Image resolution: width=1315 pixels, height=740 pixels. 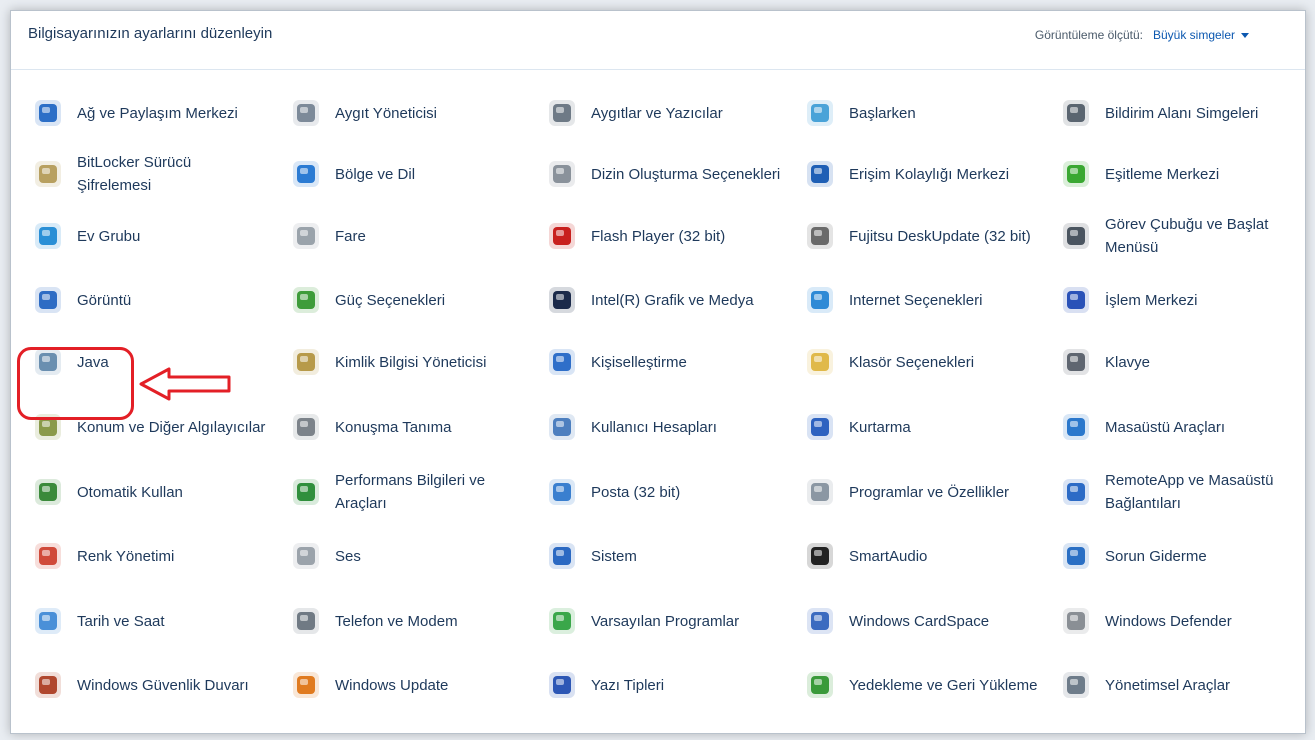 What do you see at coordinates (892, 300) in the screenshot?
I see `control-panel-item: Internet Seçenekleri` at bounding box center [892, 300].